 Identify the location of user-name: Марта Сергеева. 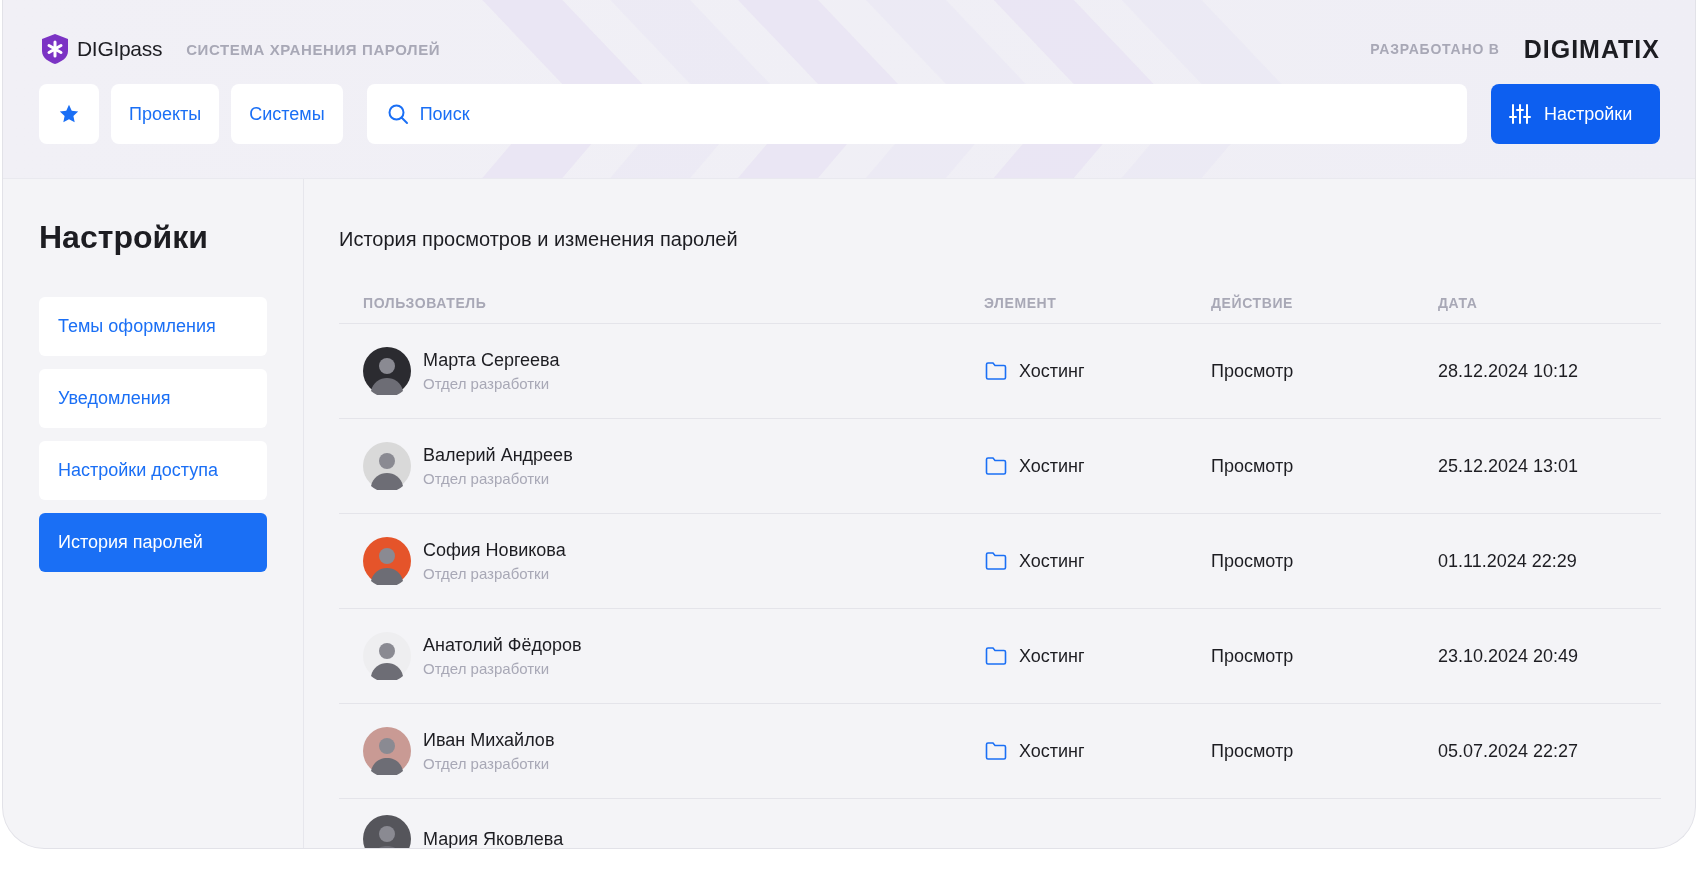
(491, 360).